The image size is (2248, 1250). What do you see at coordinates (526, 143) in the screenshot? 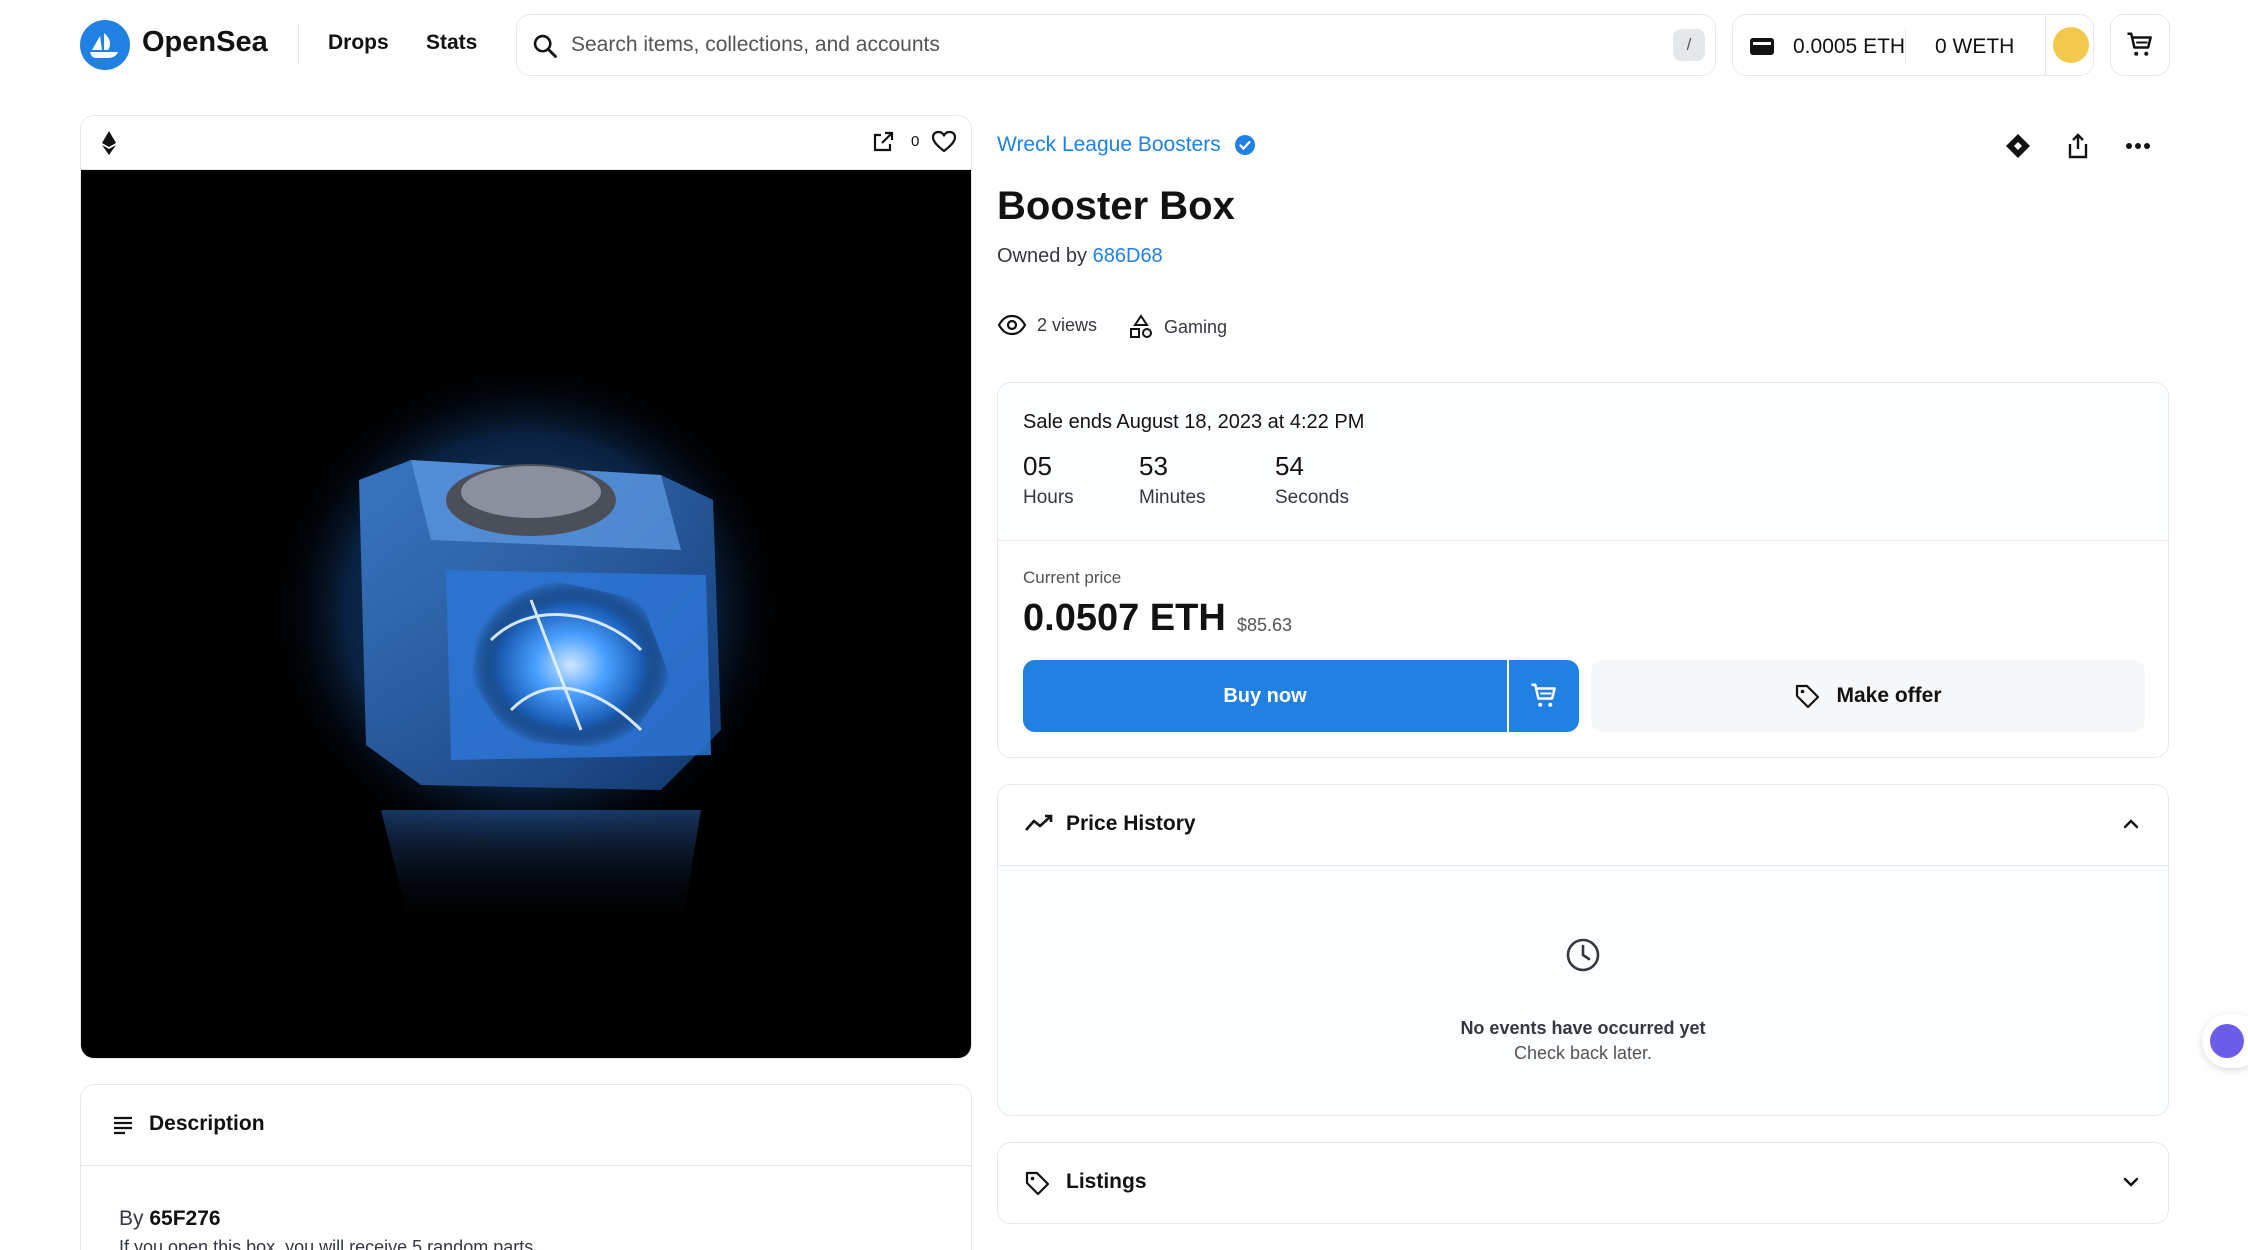
I see `media-toolbar: 0` at bounding box center [526, 143].